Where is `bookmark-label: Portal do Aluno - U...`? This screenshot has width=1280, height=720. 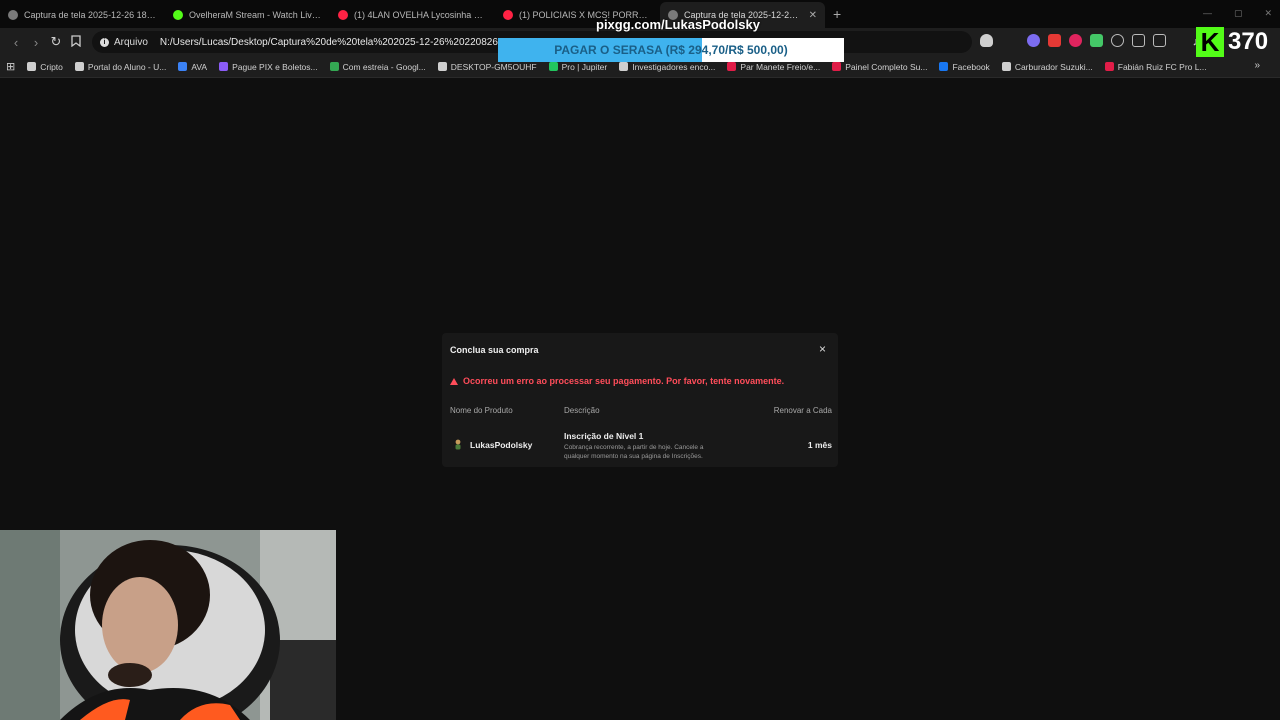
bookmark-label: Portal do Aluno - U... is located at coordinates (127, 66).